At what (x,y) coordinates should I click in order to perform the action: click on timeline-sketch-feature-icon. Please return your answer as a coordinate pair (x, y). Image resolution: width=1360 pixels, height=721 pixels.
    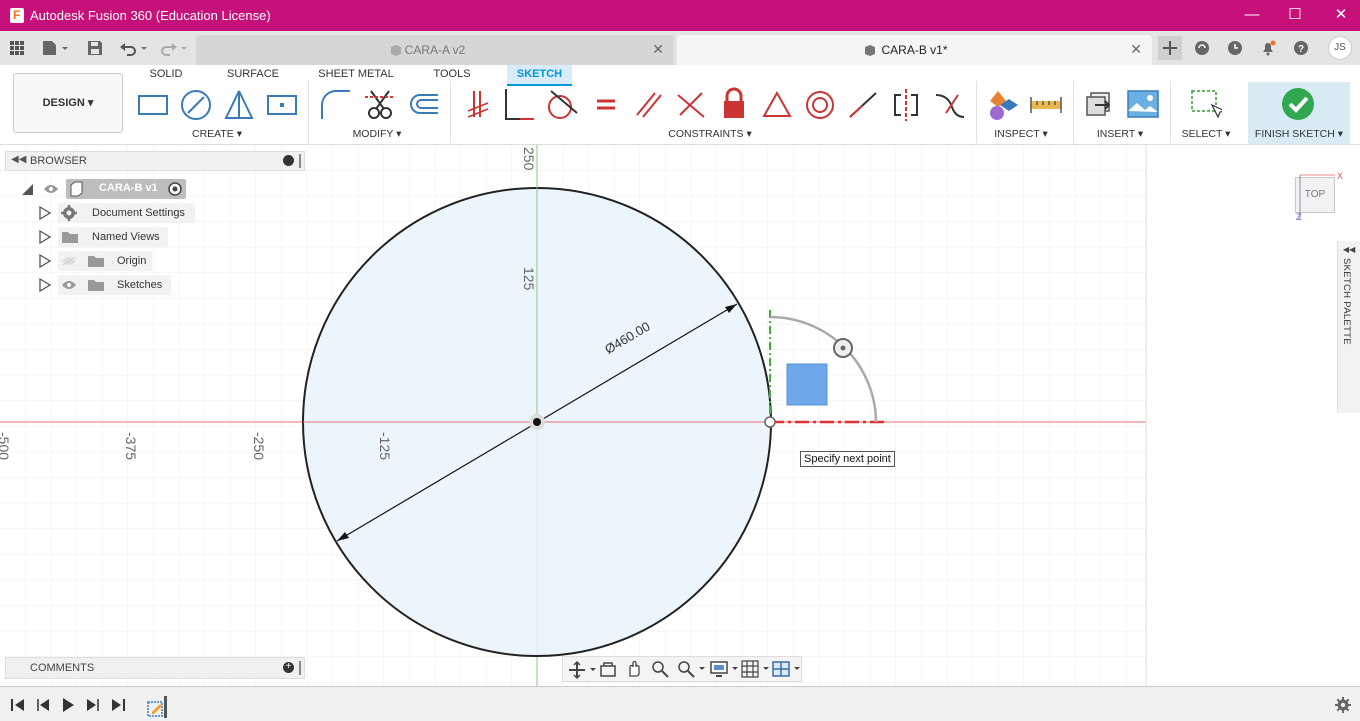
    Looking at the image, I should click on (158, 707).